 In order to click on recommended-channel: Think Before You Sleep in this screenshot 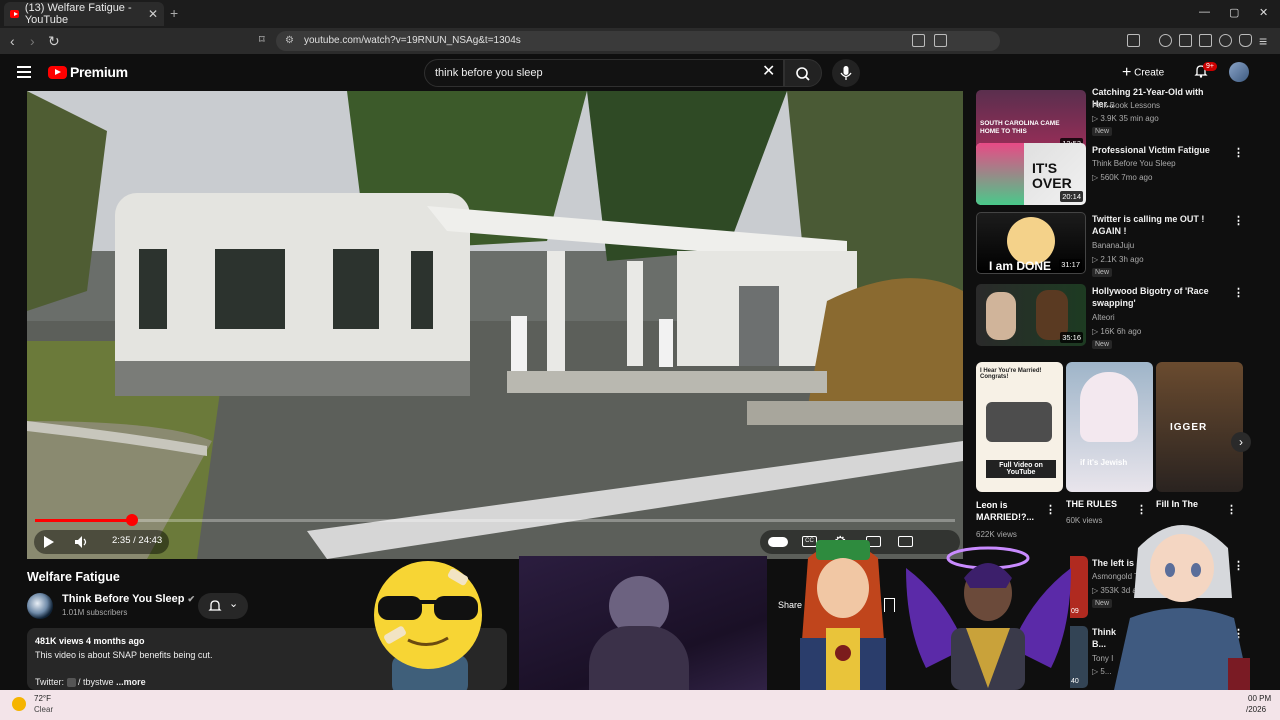, I will do `click(1134, 163)`.